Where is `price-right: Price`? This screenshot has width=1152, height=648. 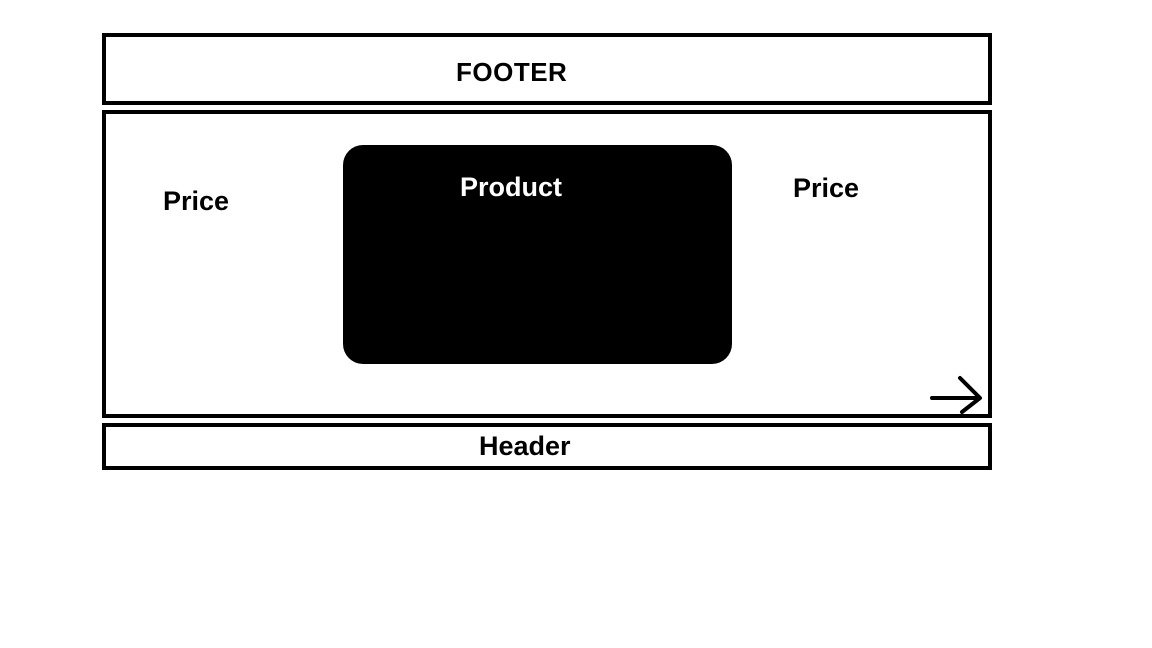 price-right: Price is located at coordinates (826, 188).